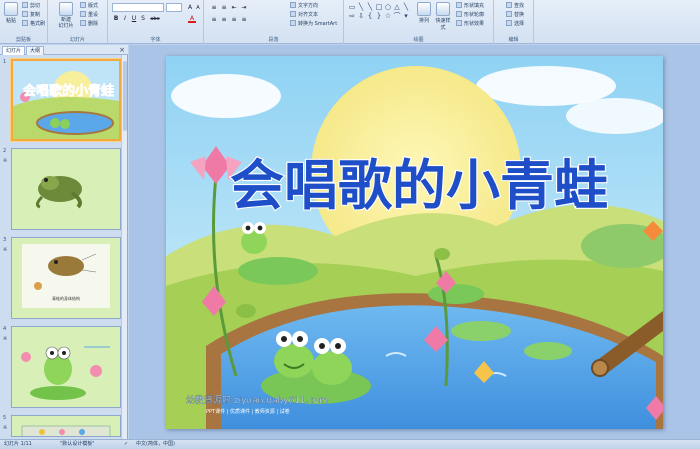 This screenshot has height=449, width=700. What do you see at coordinates (33, 24) in the screenshot?
I see `format-painter-button: 格式刷` at bounding box center [33, 24].